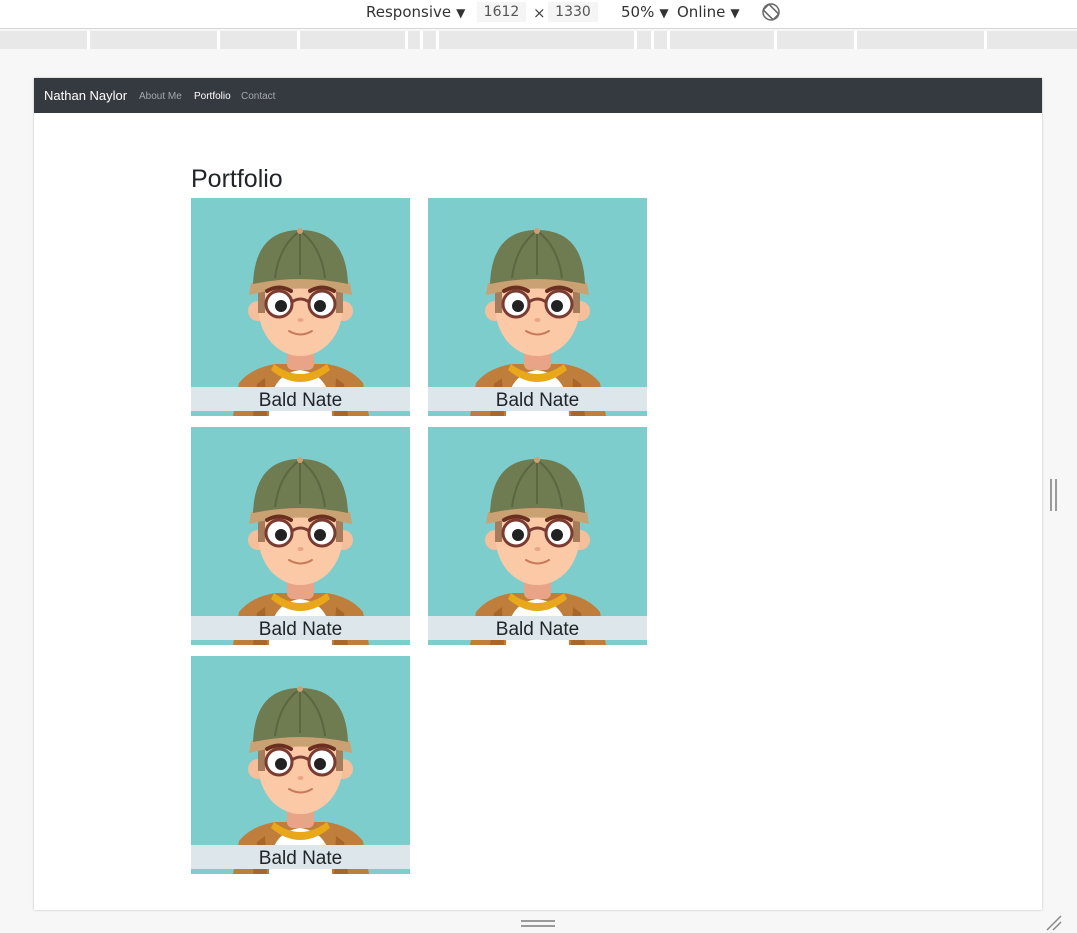 This screenshot has width=1077, height=933. I want to click on zoom-select-label: 50%, so click(638, 12).